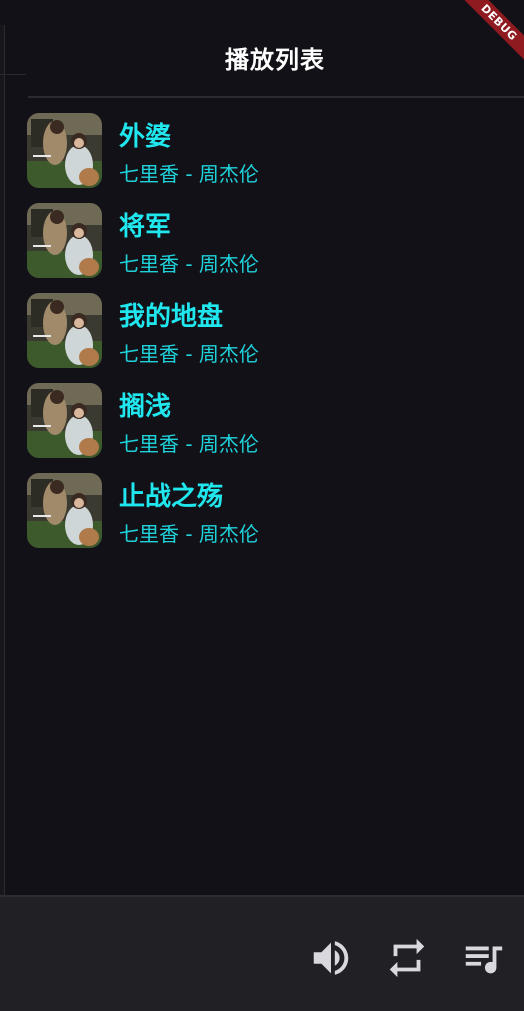 This screenshot has width=524, height=1011. I want to click on repeat-button, so click(407, 958).